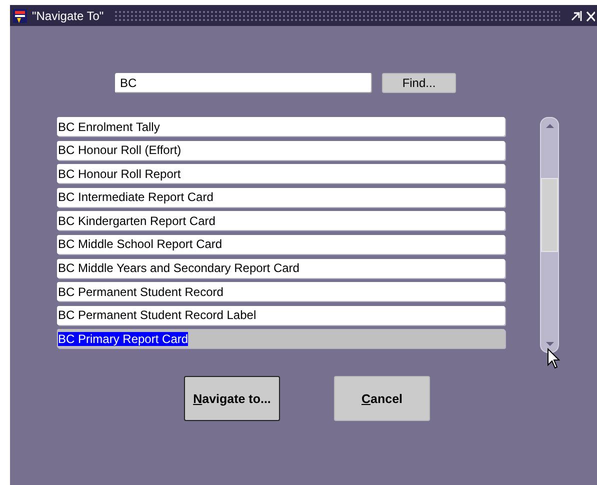 This screenshot has width=597, height=485. I want to click on maximize-icon, so click(576, 16).